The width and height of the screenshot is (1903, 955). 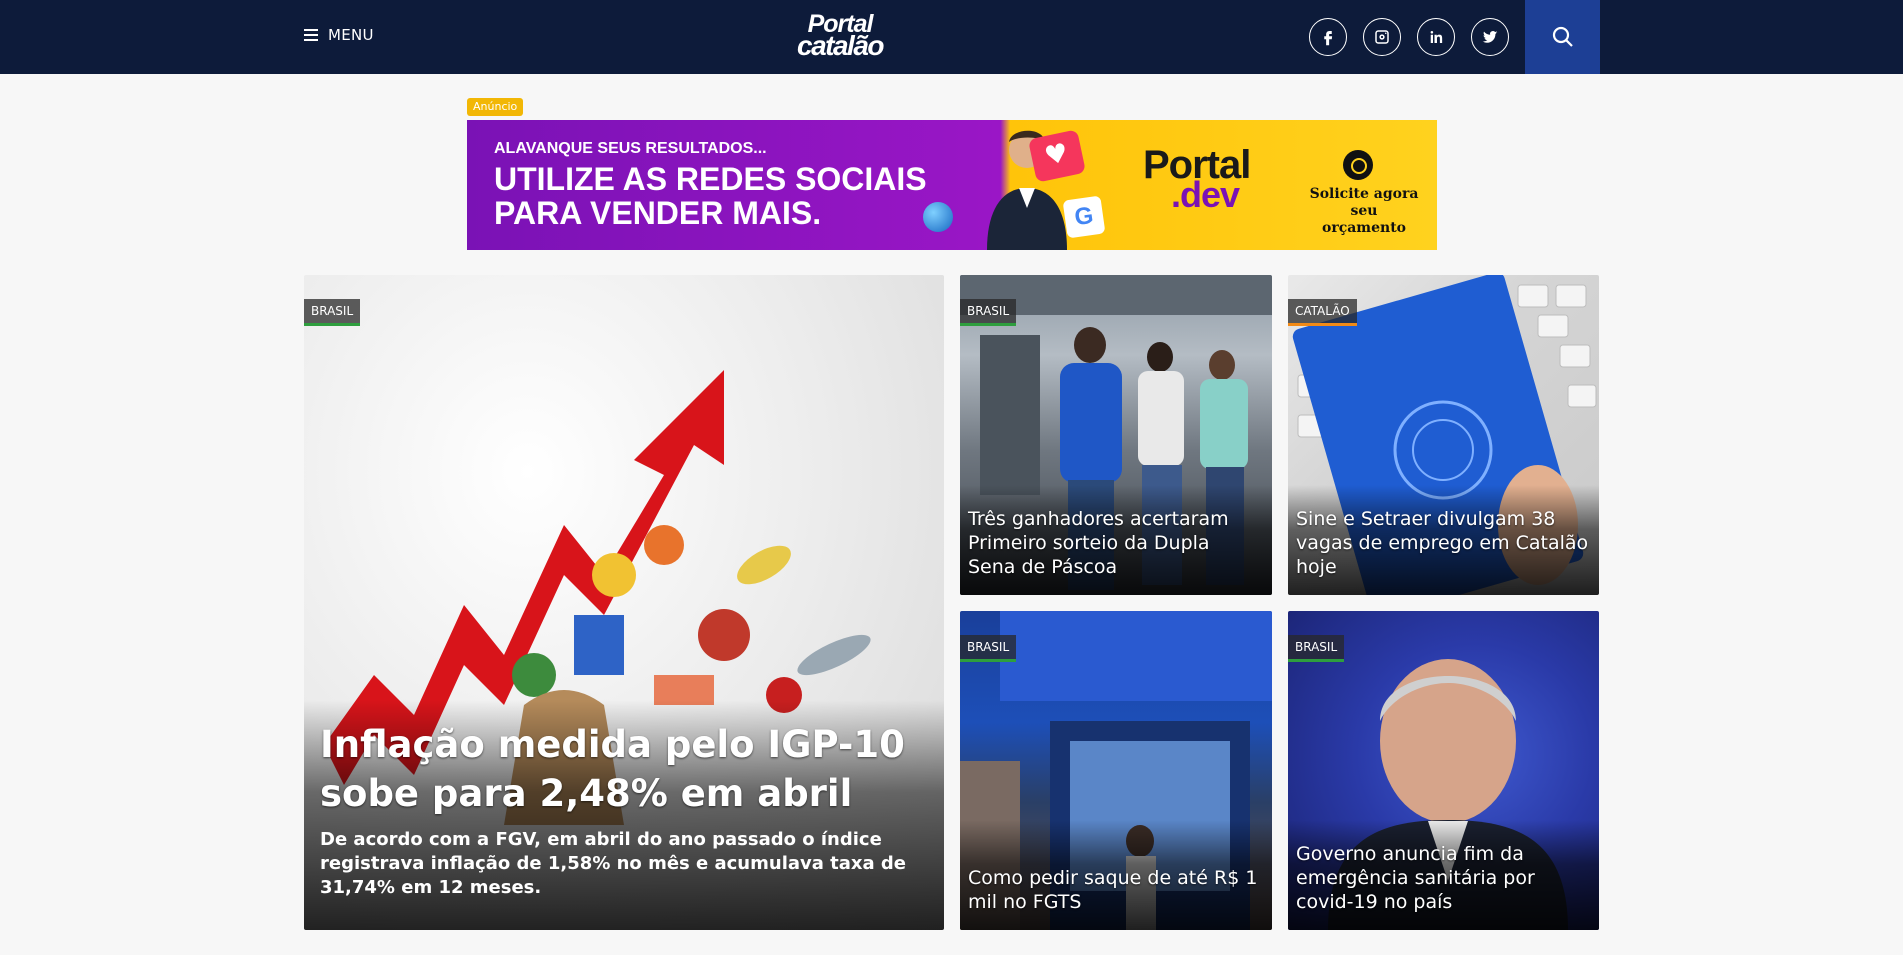 What do you see at coordinates (1364, 211) in the screenshot?
I see `ad-cta: Solicite agora seu orçamento` at bounding box center [1364, 211].